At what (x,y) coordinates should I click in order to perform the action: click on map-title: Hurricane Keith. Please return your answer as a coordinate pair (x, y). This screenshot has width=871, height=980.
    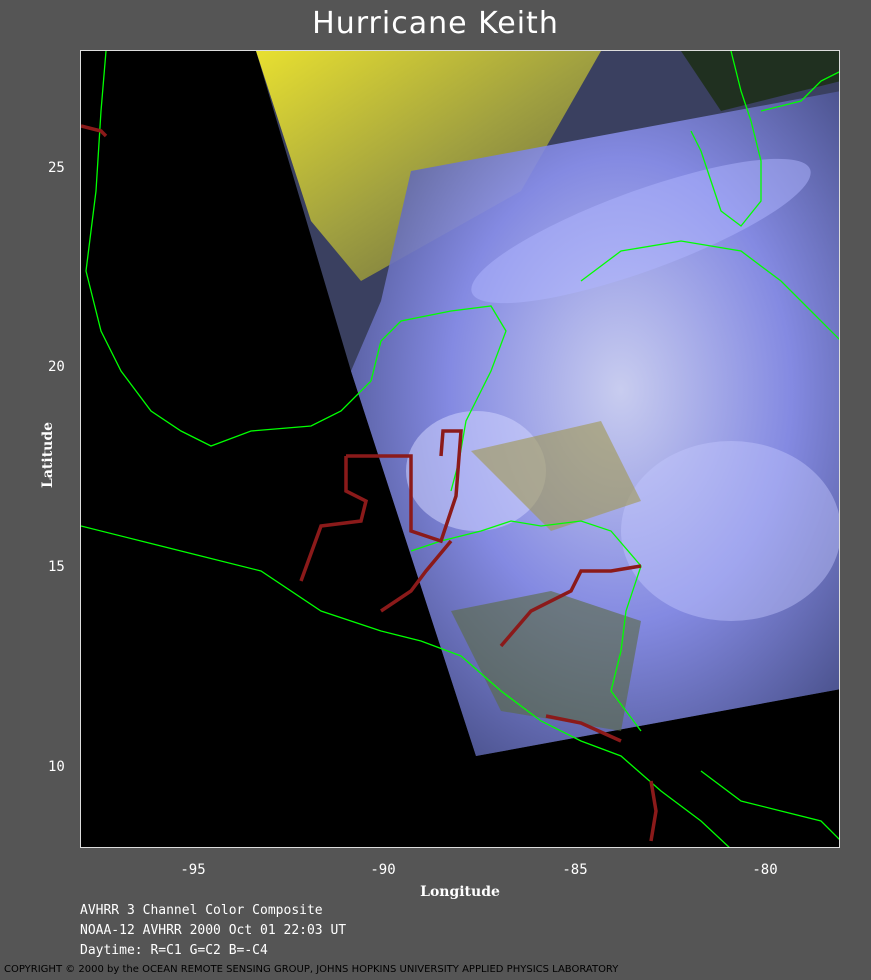
    Looking at the image, I should click on (435, 23).